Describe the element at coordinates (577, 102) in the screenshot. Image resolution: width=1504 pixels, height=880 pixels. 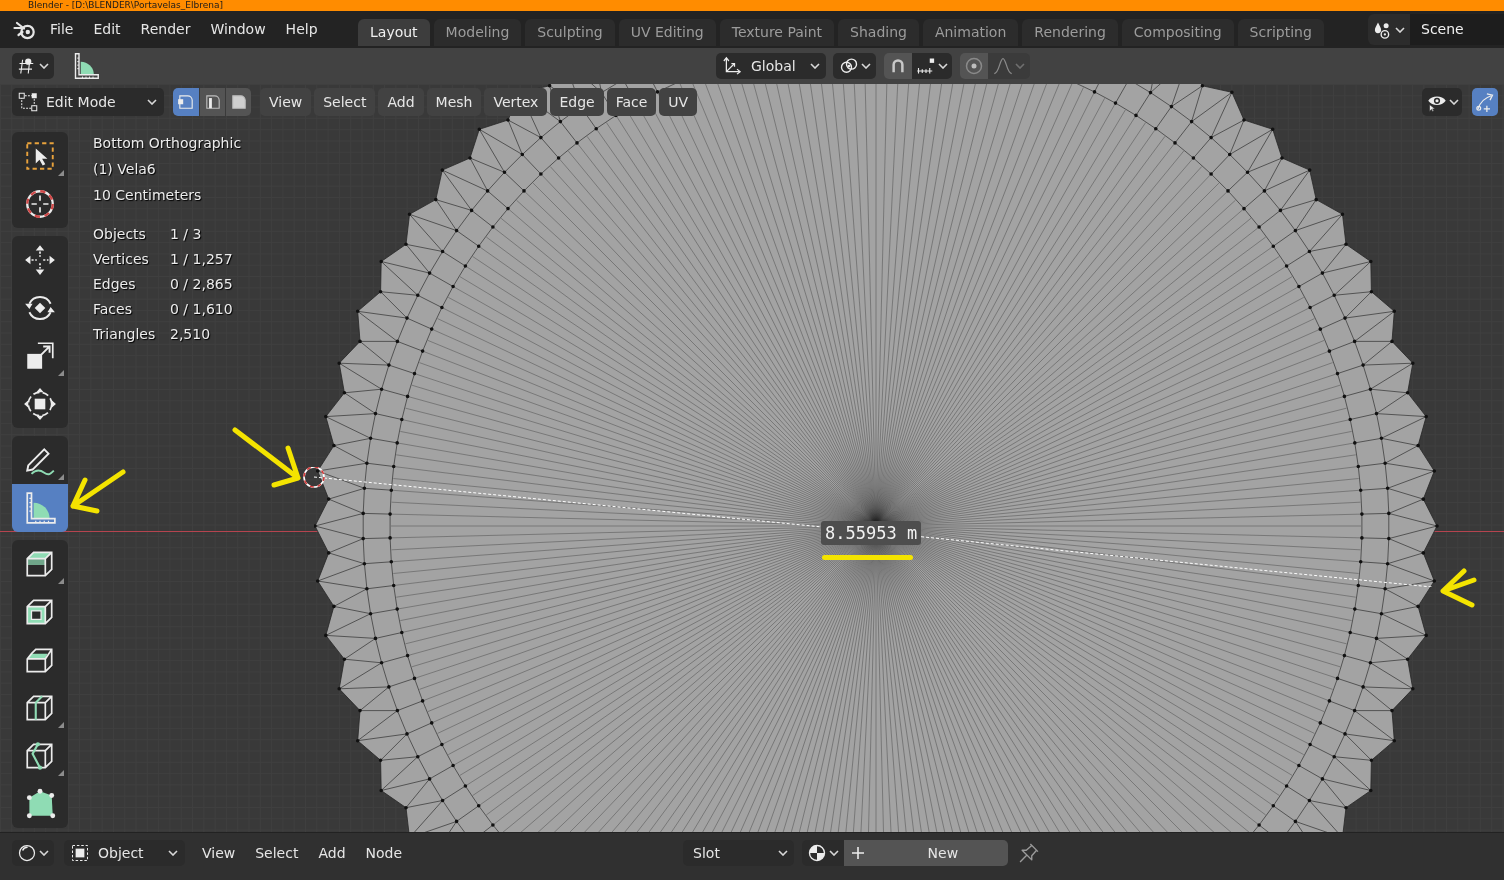
I see `viewport-menu: Edge` at that location.